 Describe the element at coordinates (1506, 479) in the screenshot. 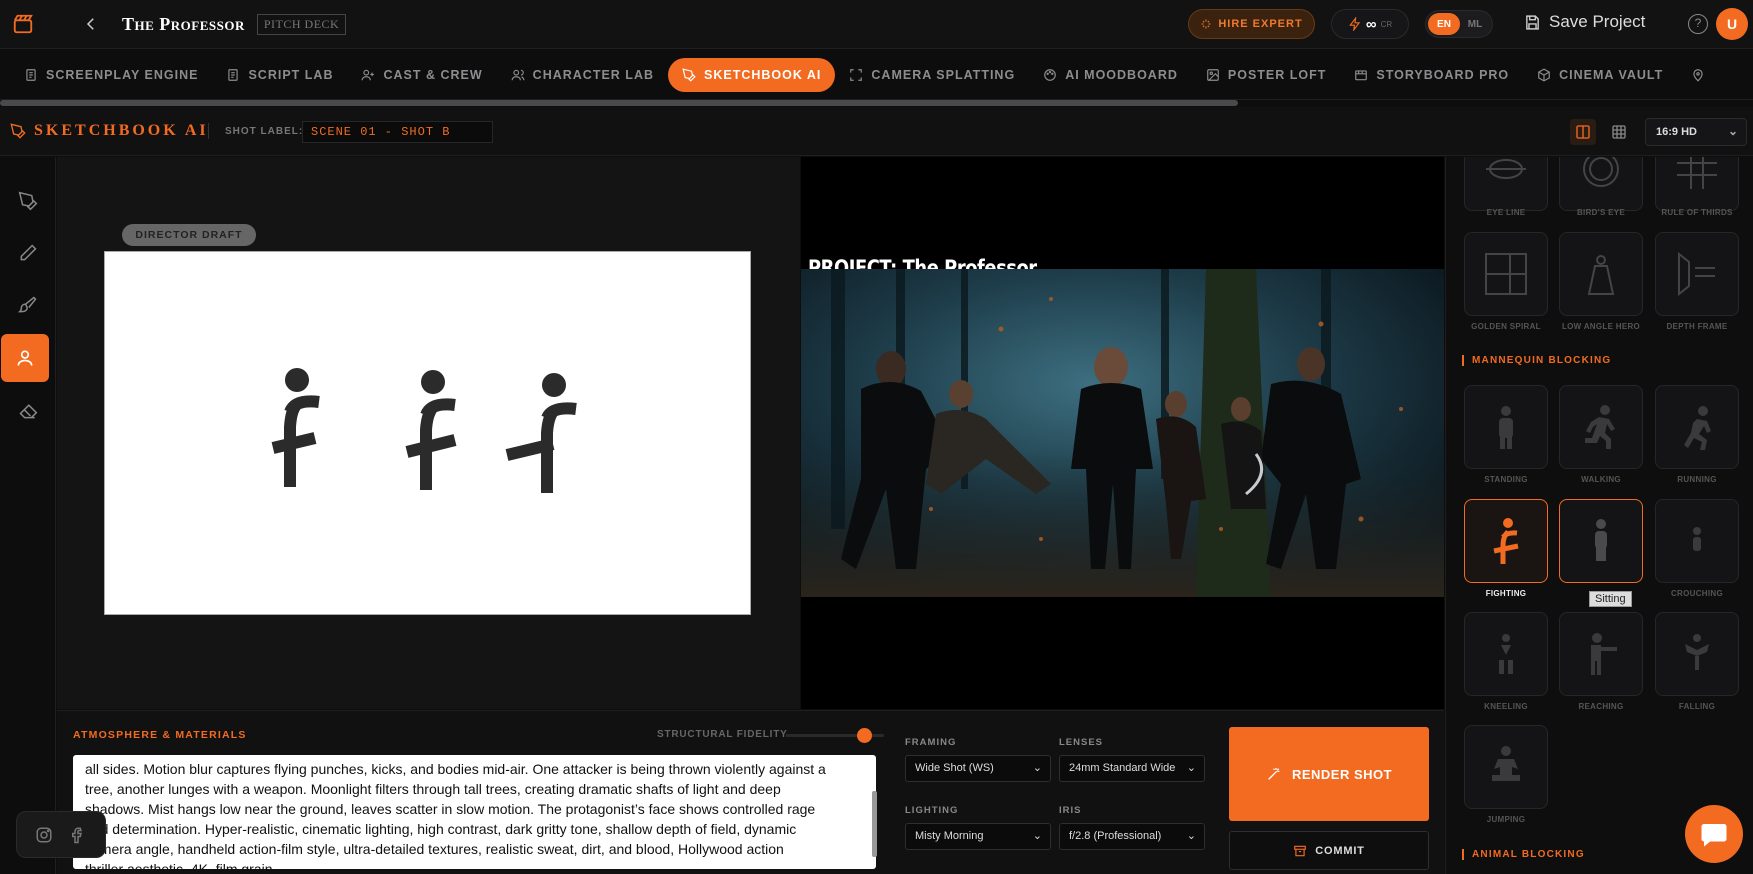

I see `tile-label: STANDING` at that location.